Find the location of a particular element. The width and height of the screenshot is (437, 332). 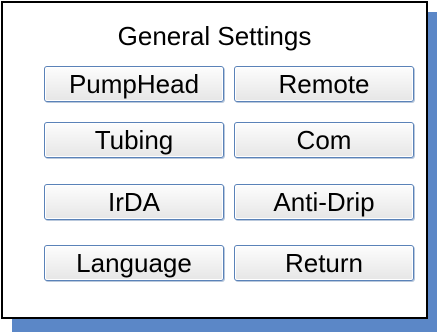

pumphead-button: PumpHead is located at coordinates (134, 84).